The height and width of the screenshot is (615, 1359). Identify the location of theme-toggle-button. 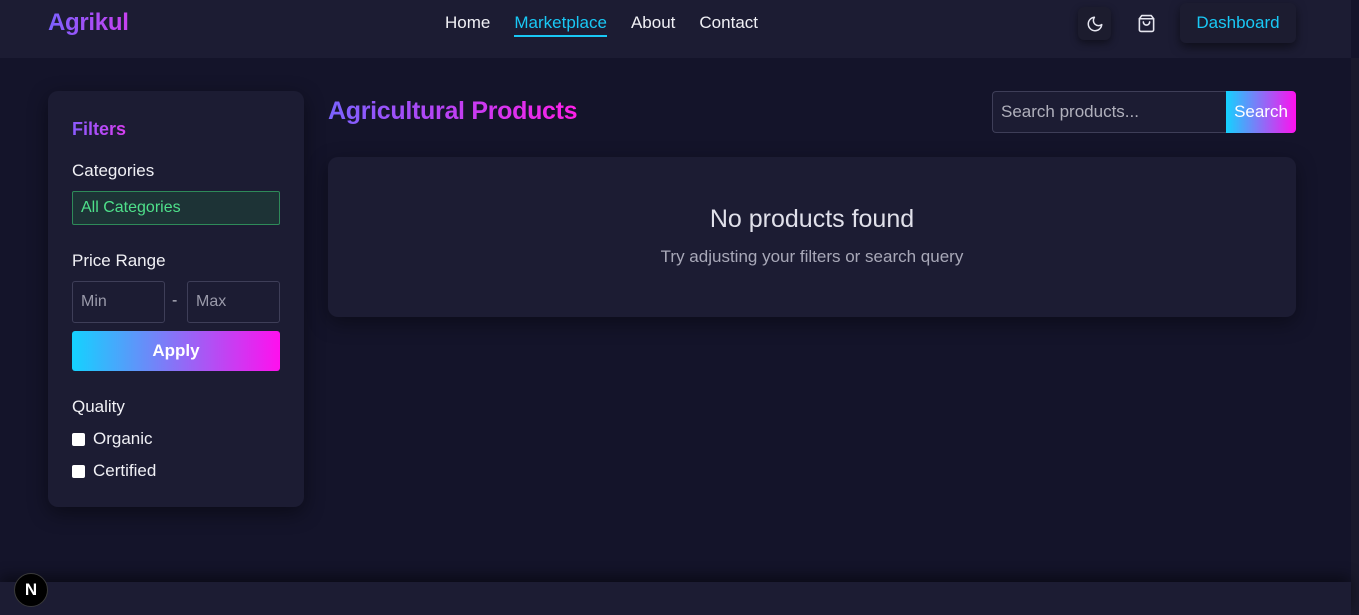
(1094, 23).